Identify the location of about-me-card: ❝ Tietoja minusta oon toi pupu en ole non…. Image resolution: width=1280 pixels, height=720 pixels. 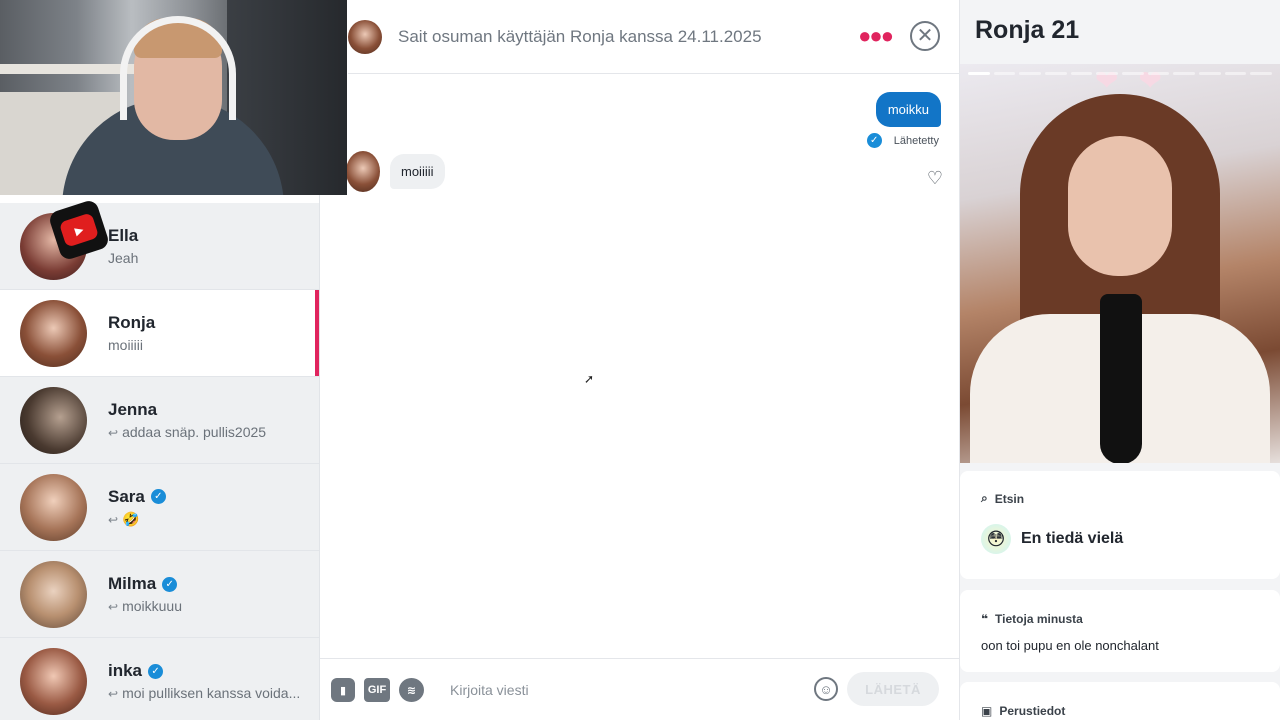
(1120, 631).